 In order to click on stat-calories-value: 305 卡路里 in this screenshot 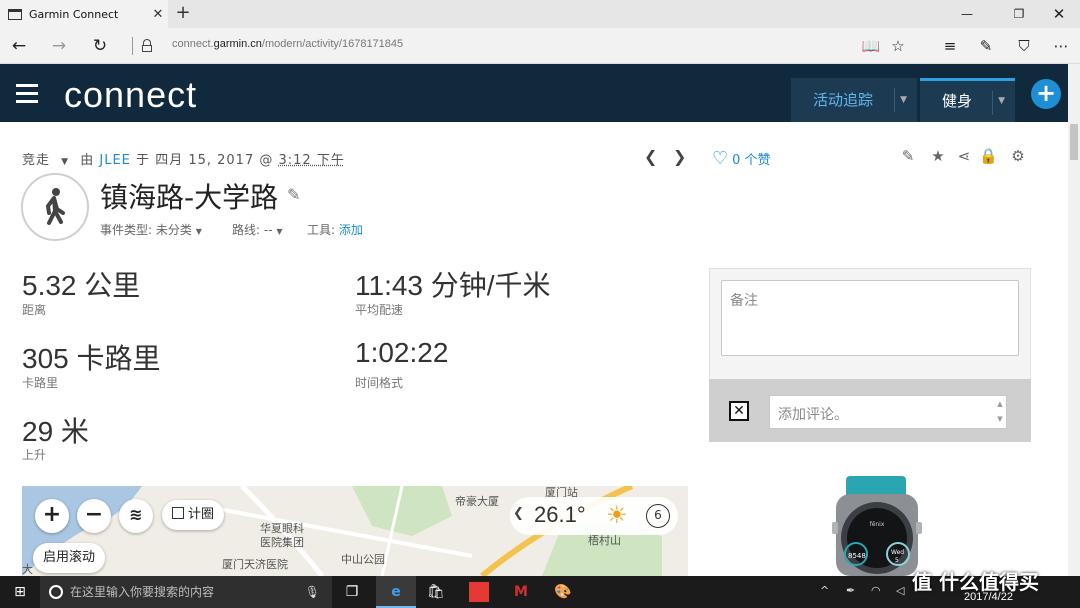, I will do `click(91, 358)`.